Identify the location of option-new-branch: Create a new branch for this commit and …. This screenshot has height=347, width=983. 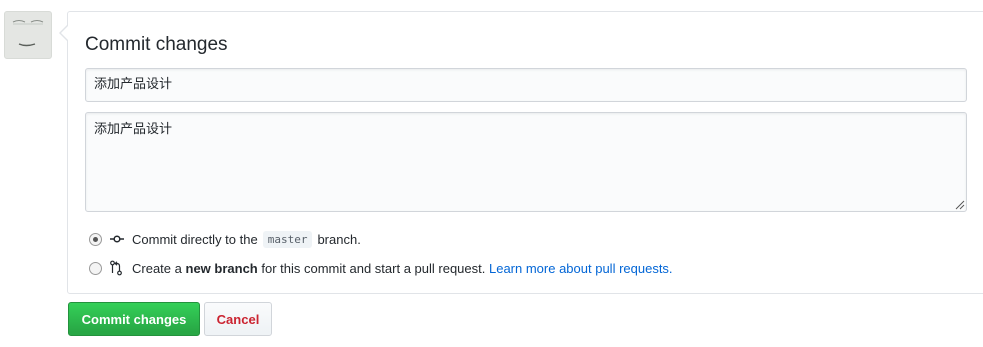
(381, 268).